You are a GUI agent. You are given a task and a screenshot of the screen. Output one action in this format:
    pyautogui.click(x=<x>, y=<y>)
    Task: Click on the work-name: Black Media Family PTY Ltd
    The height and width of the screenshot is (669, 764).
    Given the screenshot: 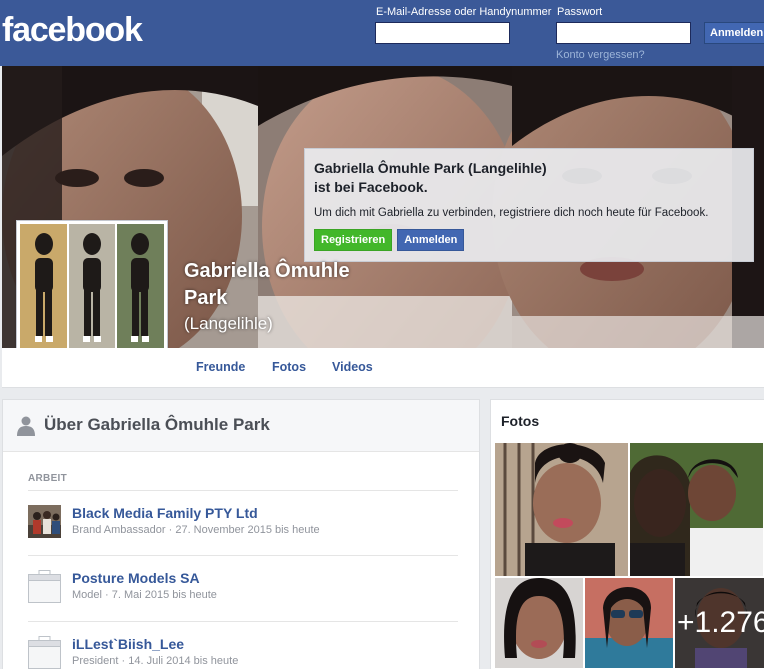 What is the action you would take?
    pyautogui.click(x=165, y=513)
    